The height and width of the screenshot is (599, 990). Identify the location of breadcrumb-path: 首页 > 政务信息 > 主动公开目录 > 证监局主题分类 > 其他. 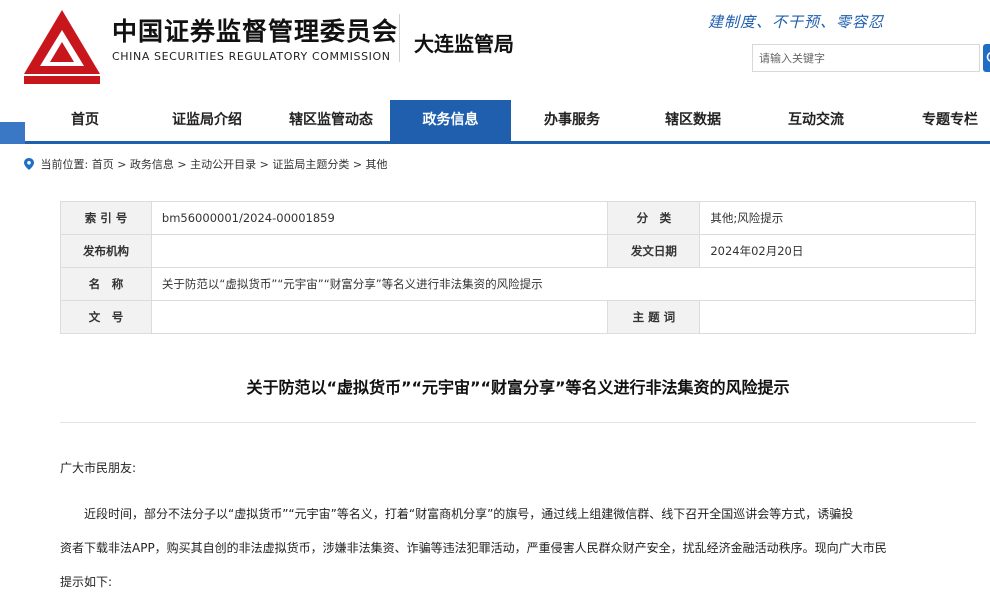
(240, 164).